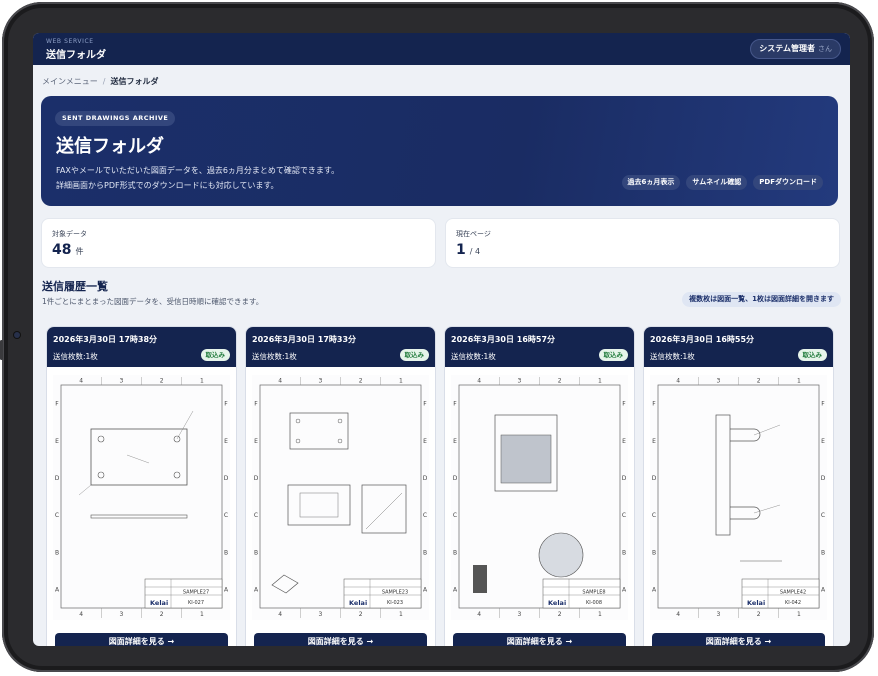 Image resolution: width=878 pixels, height=676 pixels. Describe the element at coordinates (761, 299) in the screenshot. I see `section-note: 複数枚は図面一覧、1枚は図面詳細を開きます` at that location.